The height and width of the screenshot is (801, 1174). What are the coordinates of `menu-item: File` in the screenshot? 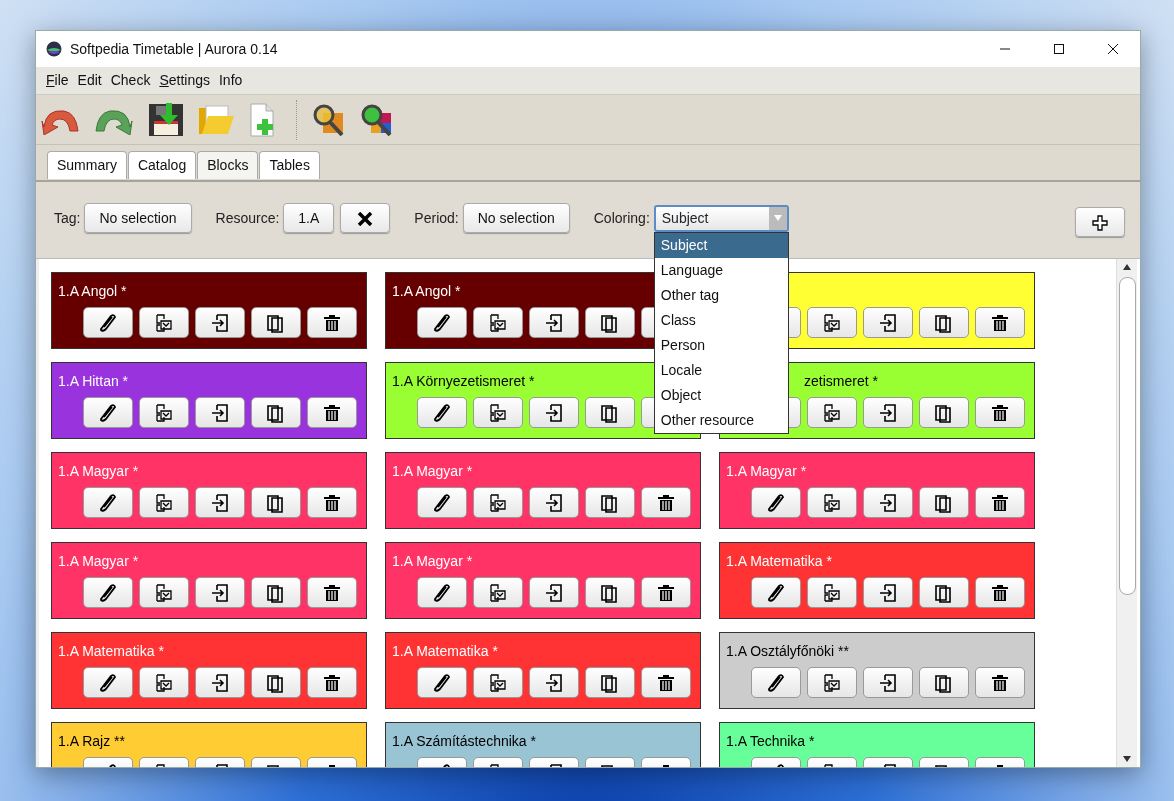 It's located at (57, 80).